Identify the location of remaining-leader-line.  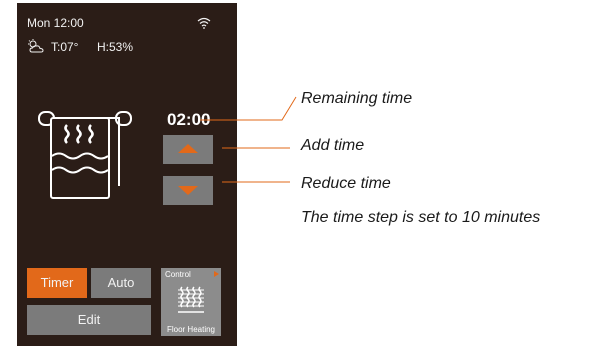
(248, 108).